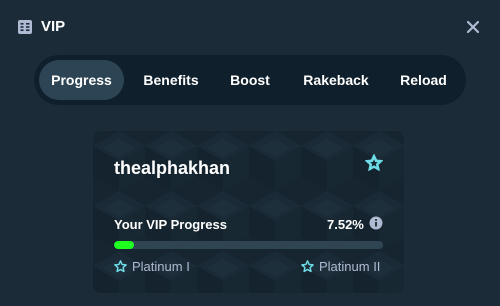  Describe the element at coordinates (161, 266) in the screenshot. I see `current-tier-label: Platinum I` at that location.